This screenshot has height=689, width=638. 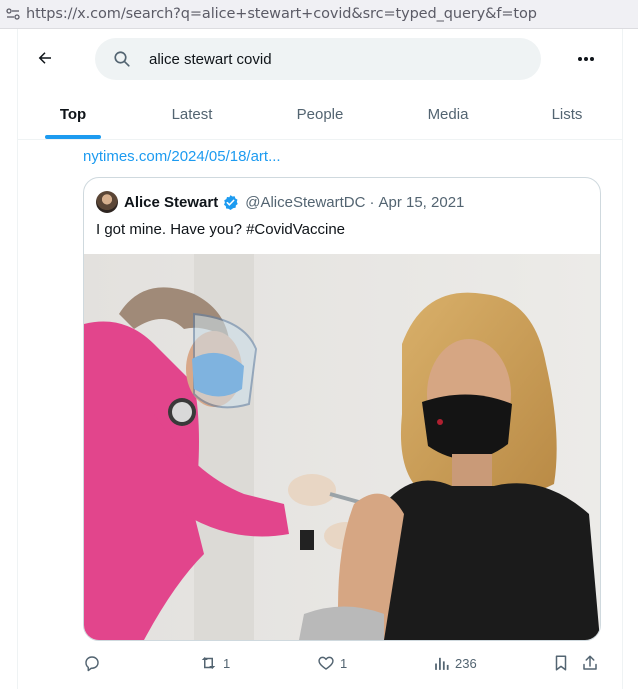 I want to click on tab-label: Top, so click(x=73, y=114).